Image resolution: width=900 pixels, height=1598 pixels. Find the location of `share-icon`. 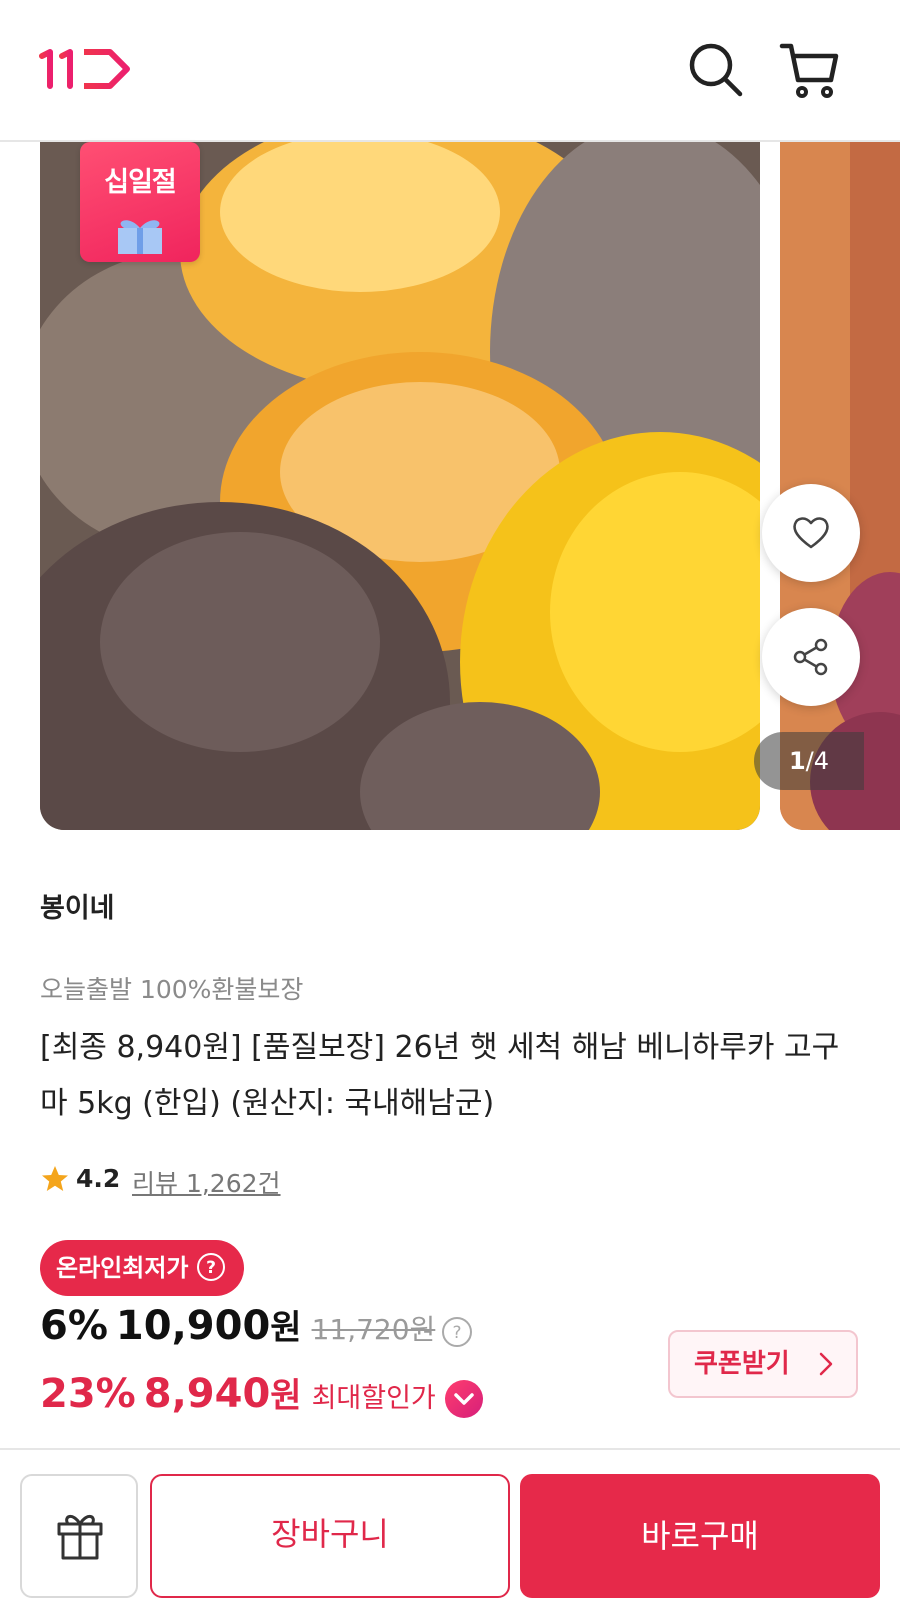

share-icon is located at coordinates (810, 657).